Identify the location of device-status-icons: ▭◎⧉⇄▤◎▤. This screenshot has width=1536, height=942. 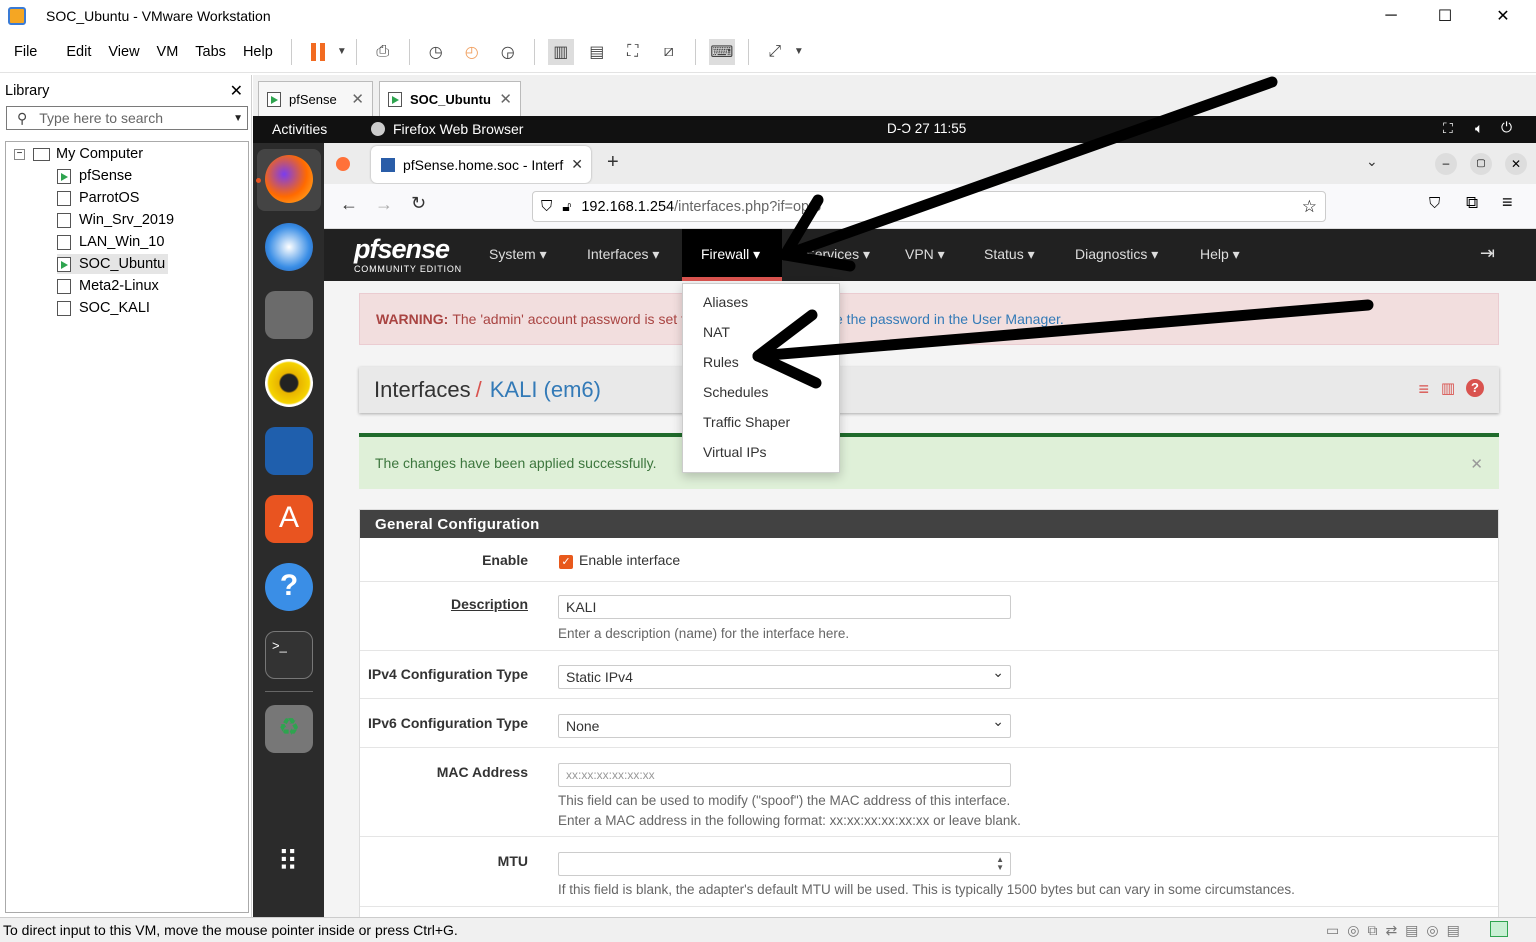
(1397, 930).